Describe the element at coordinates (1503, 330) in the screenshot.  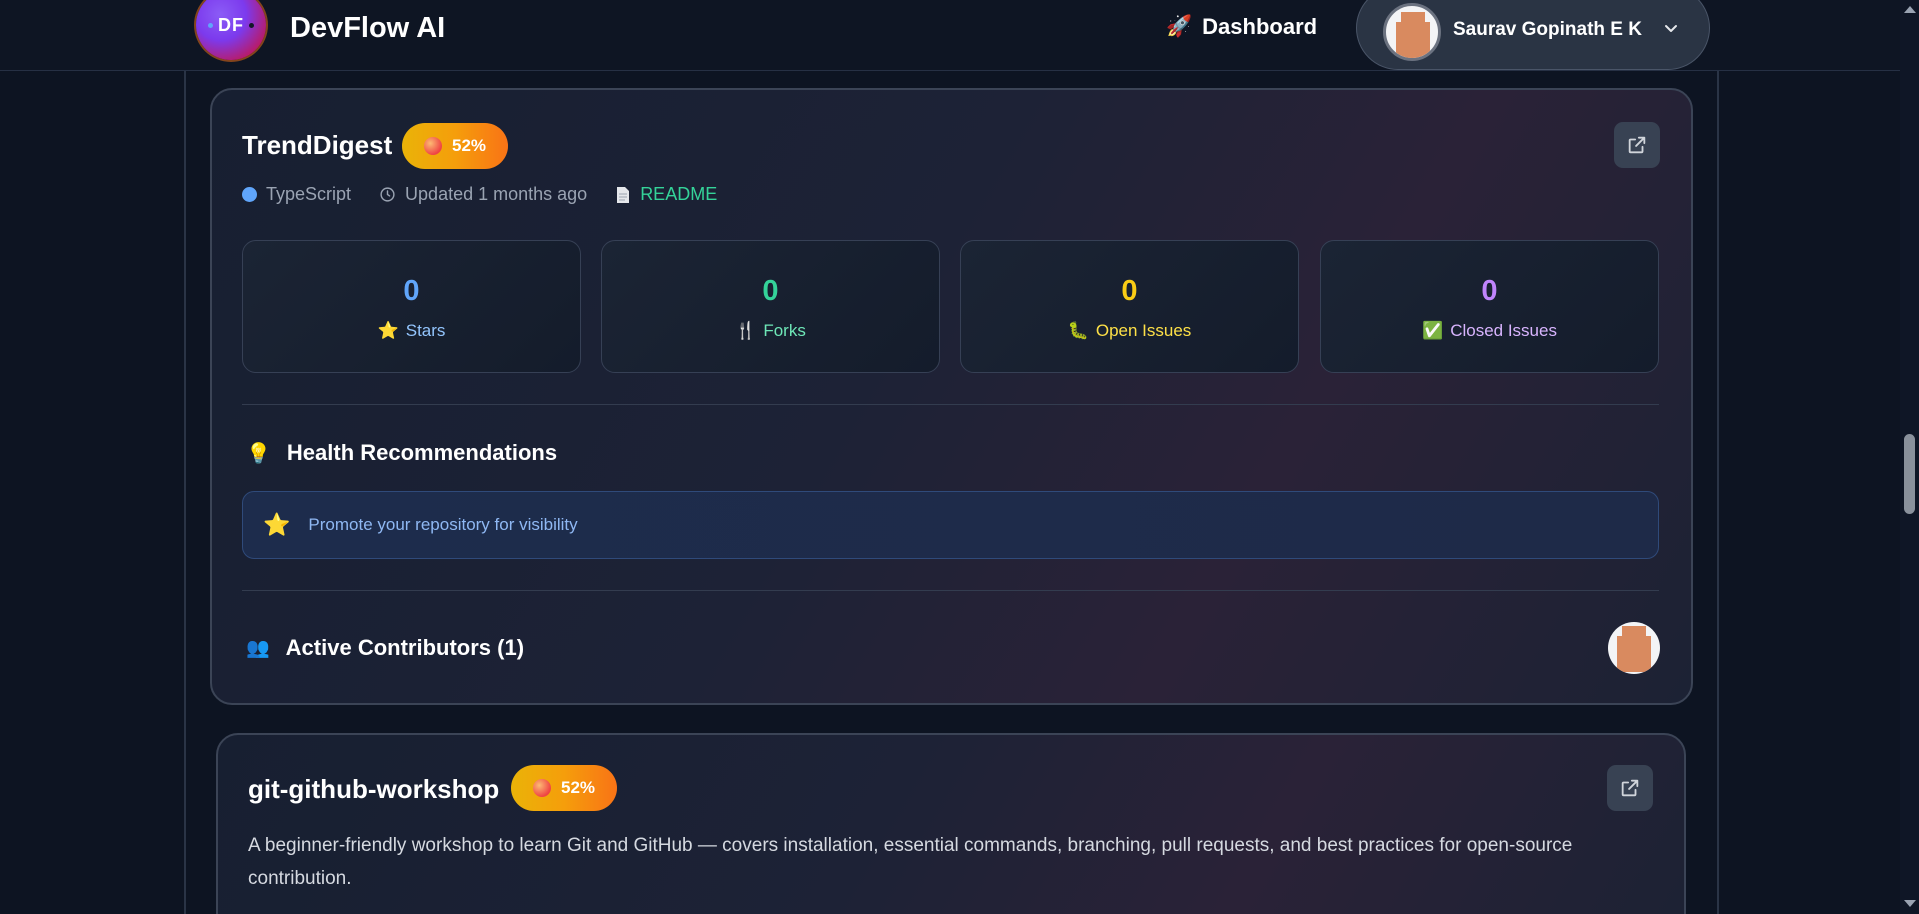
I see `closed-issues-label: Closed Issues` at that location.